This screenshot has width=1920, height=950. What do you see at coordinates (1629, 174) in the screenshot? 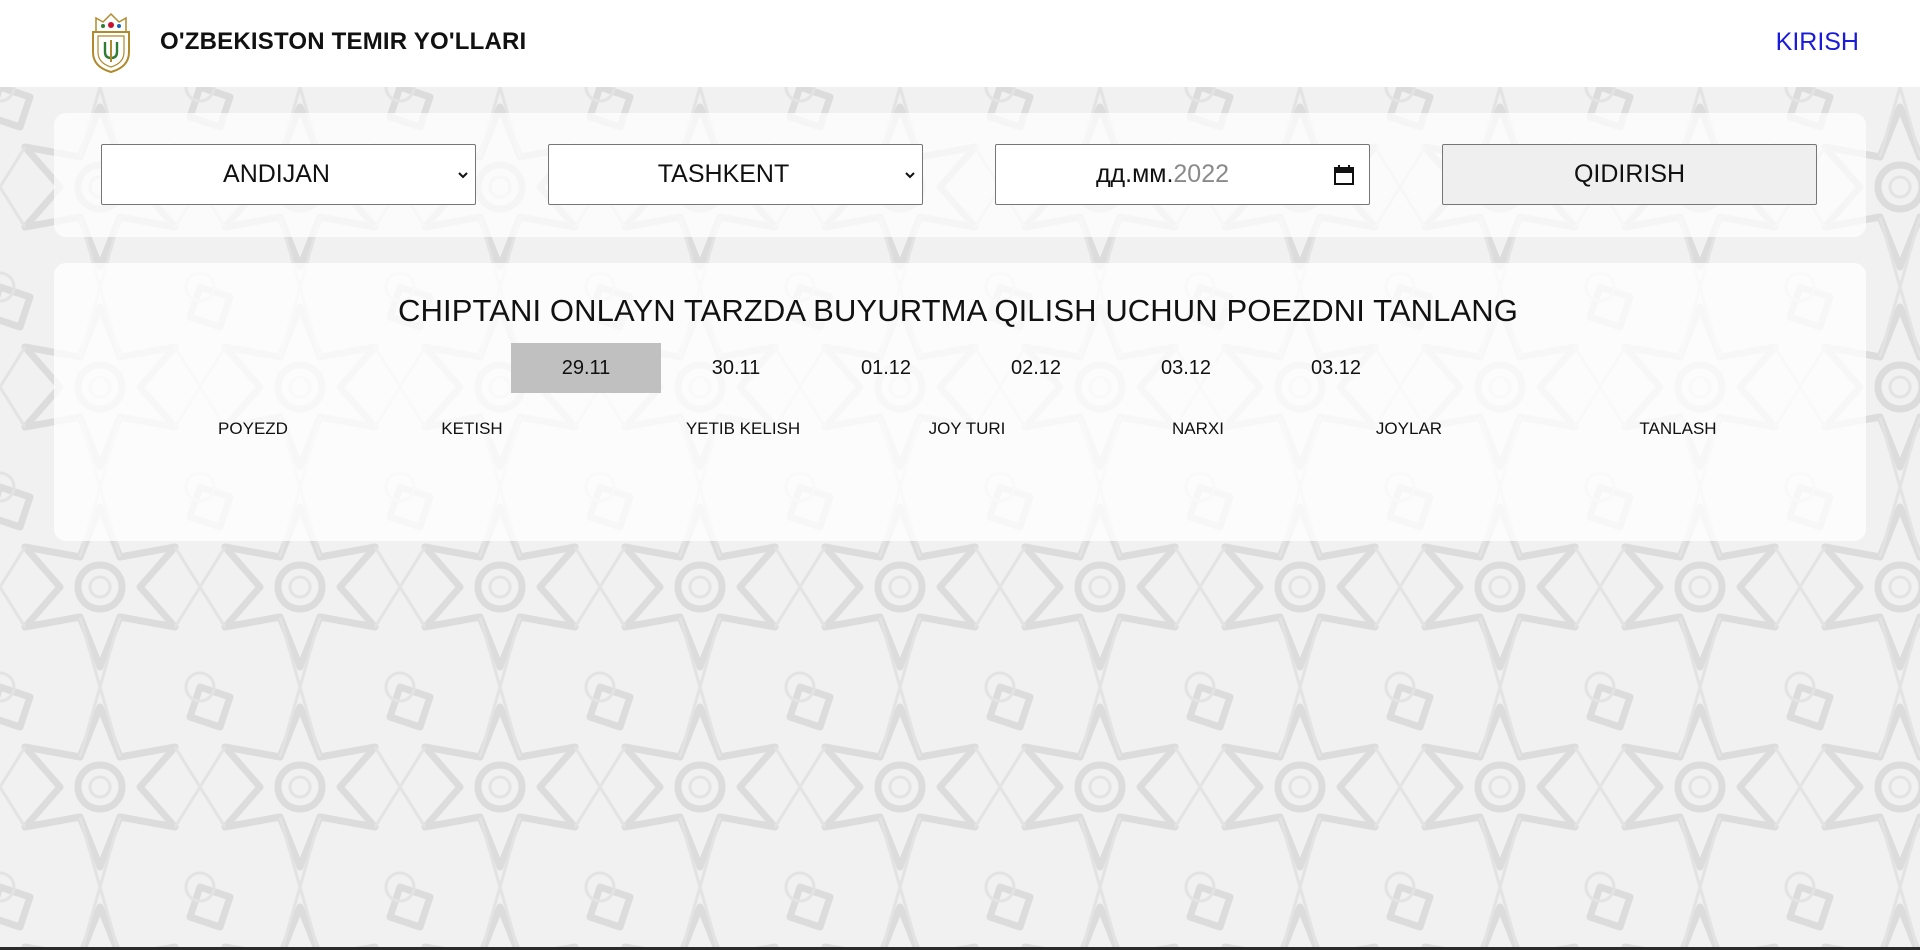
I see `search-button: QIDIRISH` at bounding box center [1629, 174].